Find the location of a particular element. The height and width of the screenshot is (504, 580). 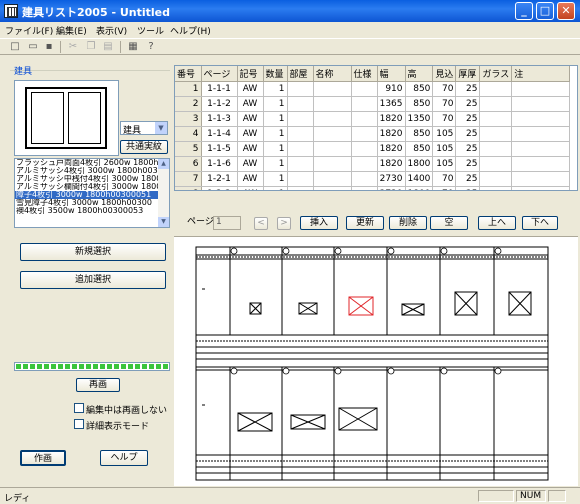

new-icon: □ is located at coordinates (15, 47).